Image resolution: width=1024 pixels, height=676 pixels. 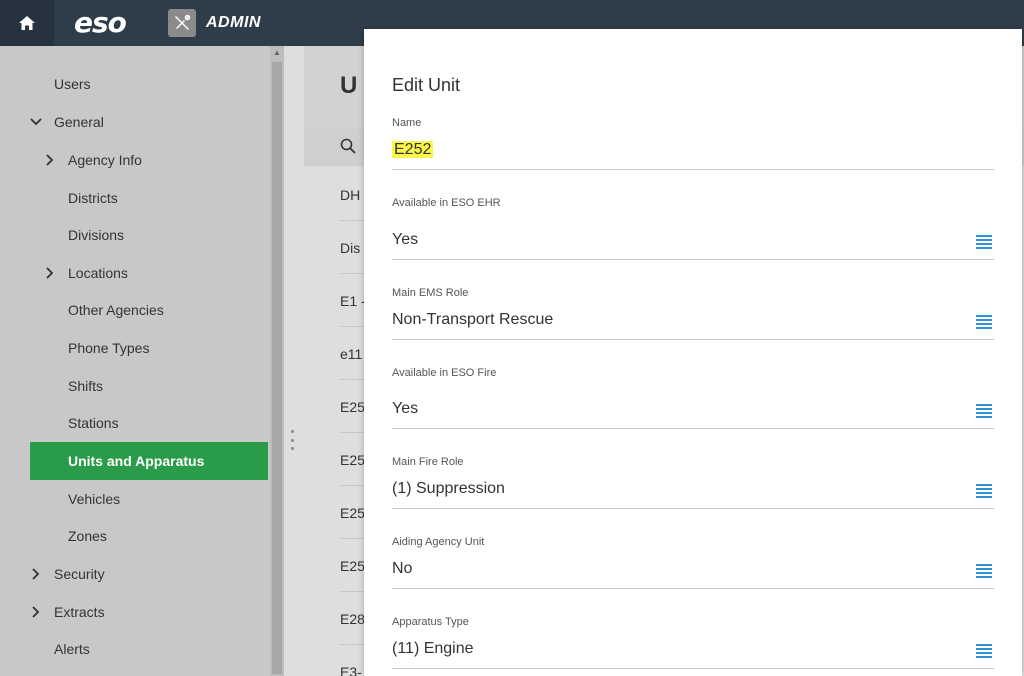 I want to click on sidebar-item-label: Extracts, so click(x=79, y=612).